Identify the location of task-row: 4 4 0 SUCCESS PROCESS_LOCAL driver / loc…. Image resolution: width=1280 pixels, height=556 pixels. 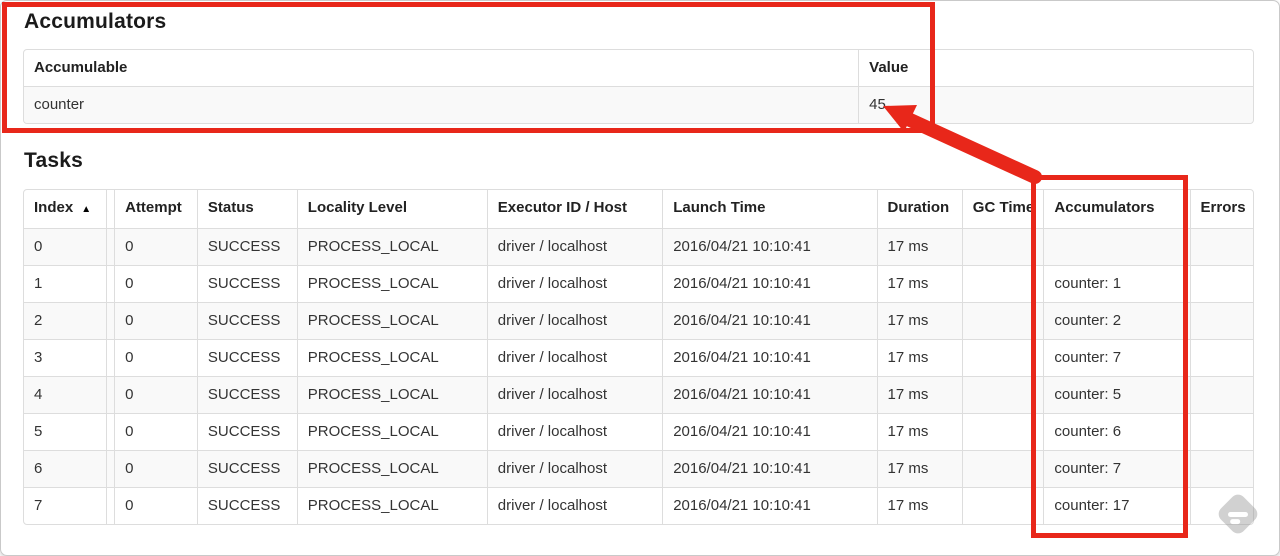
(638, 394).